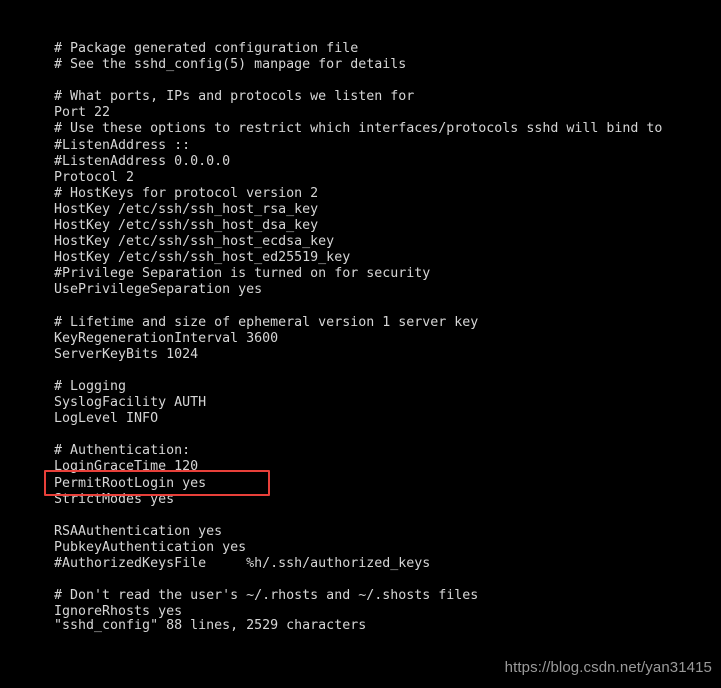  I want to click on code-line: PubkeyAuthentication yes, so click(150, 547).